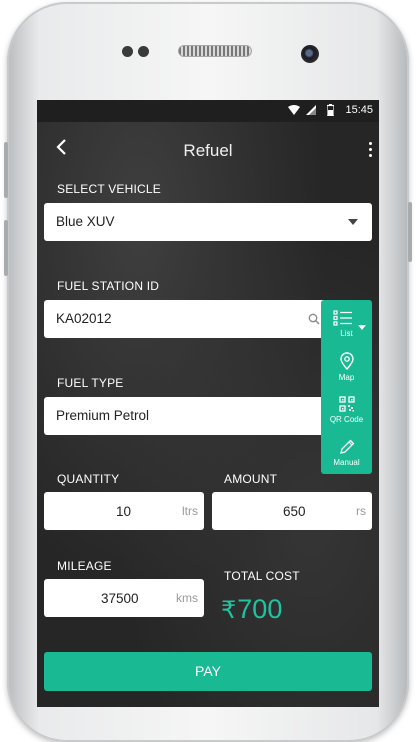 Image resolution: width=416 pixels, height=742 pixels. Describe the element at coordinates (346, 387) in the screenshot. I see `station-lookup-menu: List Map QR Code Manual` at that location.